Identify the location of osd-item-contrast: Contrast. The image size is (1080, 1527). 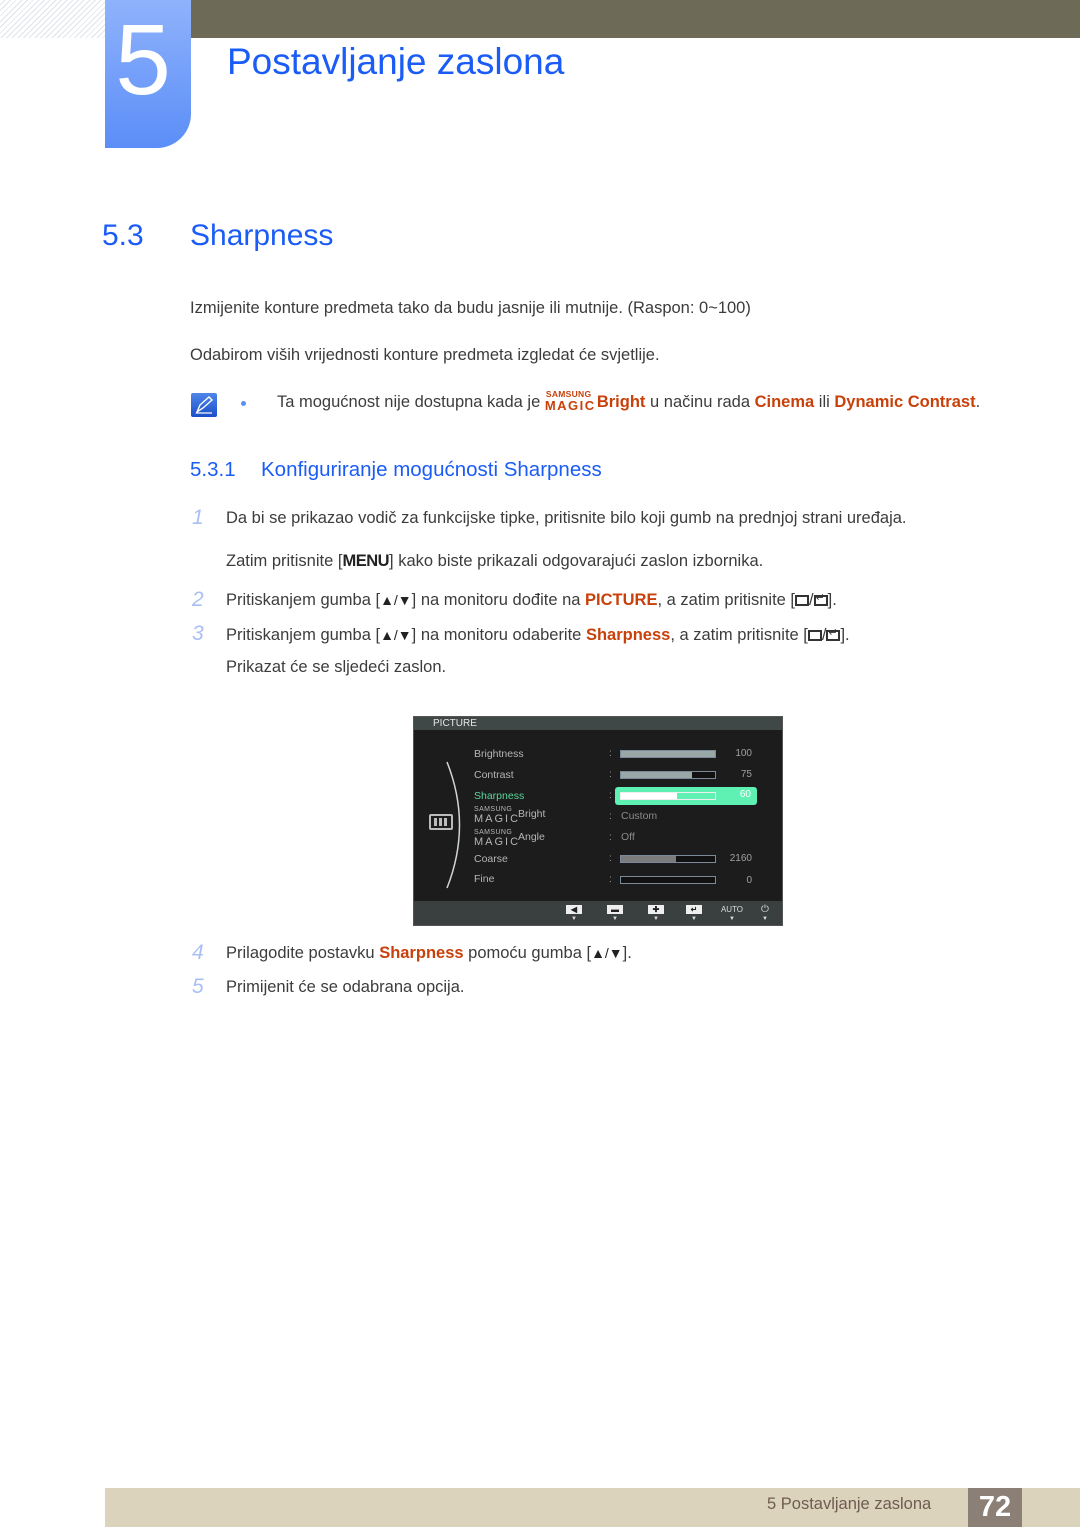
(494, 775).